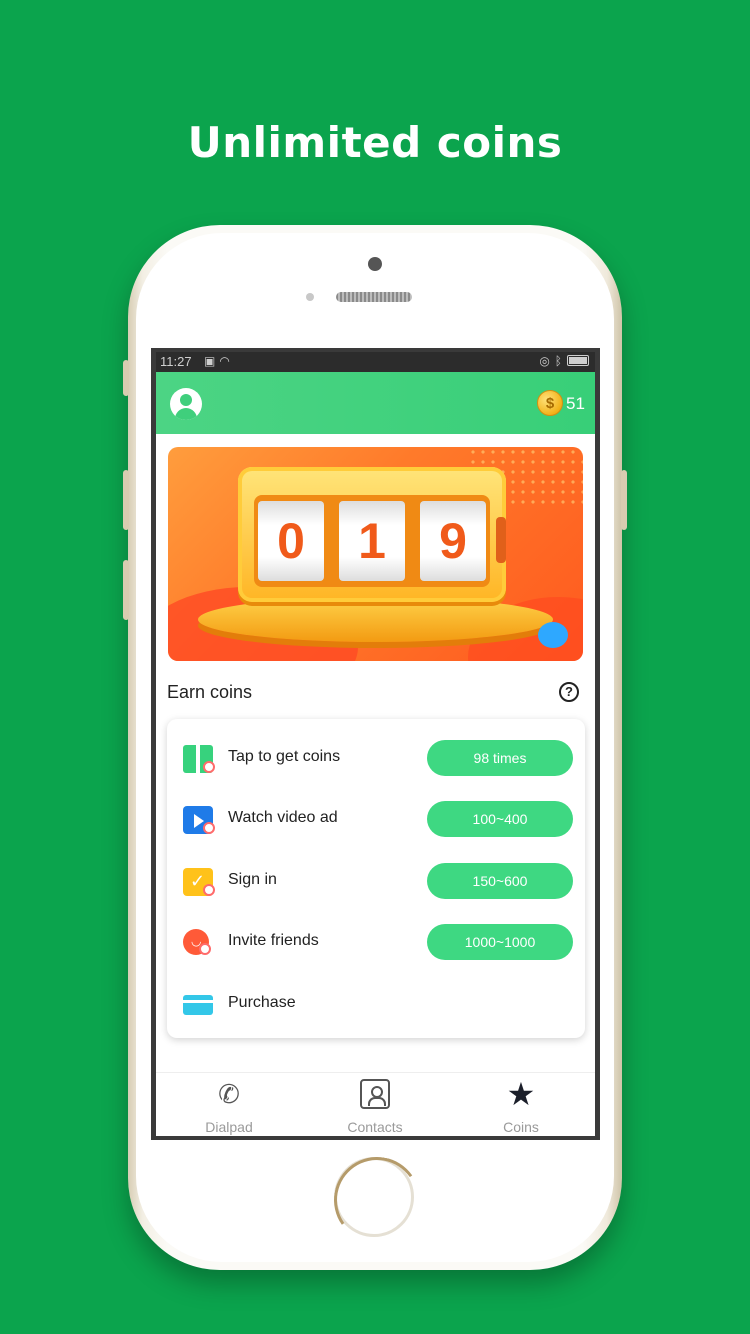 This screenshot has width=750, height=1334. What do you see at coordinates (500, 881) in the screenshot?
I see `sign-in-button: 150~600` at bounding box center [500, 881].